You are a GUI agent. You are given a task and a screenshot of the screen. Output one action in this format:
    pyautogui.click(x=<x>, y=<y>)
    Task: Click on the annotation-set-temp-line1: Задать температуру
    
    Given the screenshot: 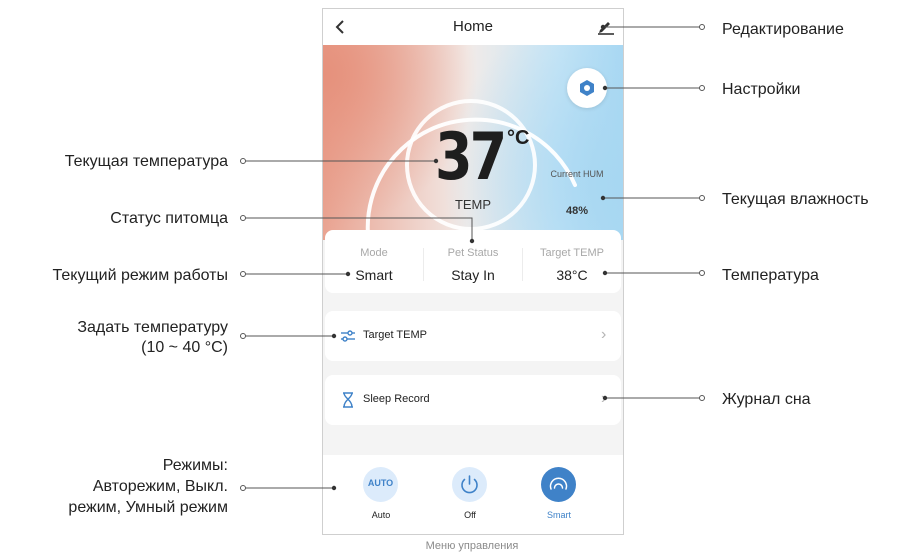 What is the action you would take?
    pyautogui.click(x=152, y=327)
    